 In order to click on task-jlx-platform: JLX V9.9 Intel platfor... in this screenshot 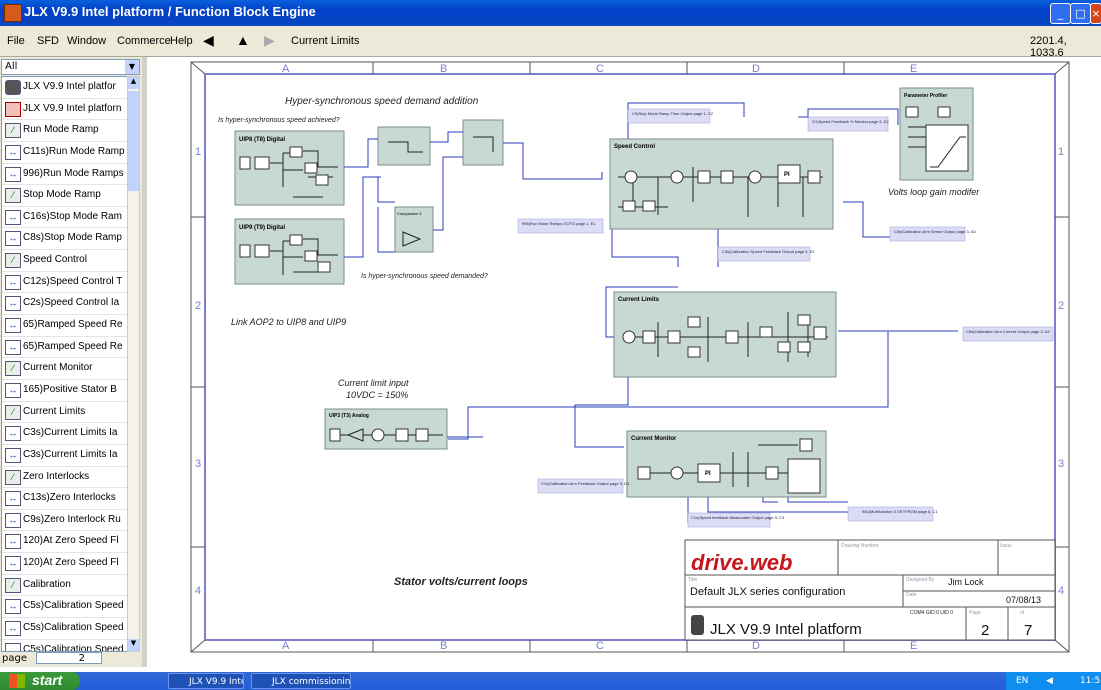, I will do `click(206, 681)`.